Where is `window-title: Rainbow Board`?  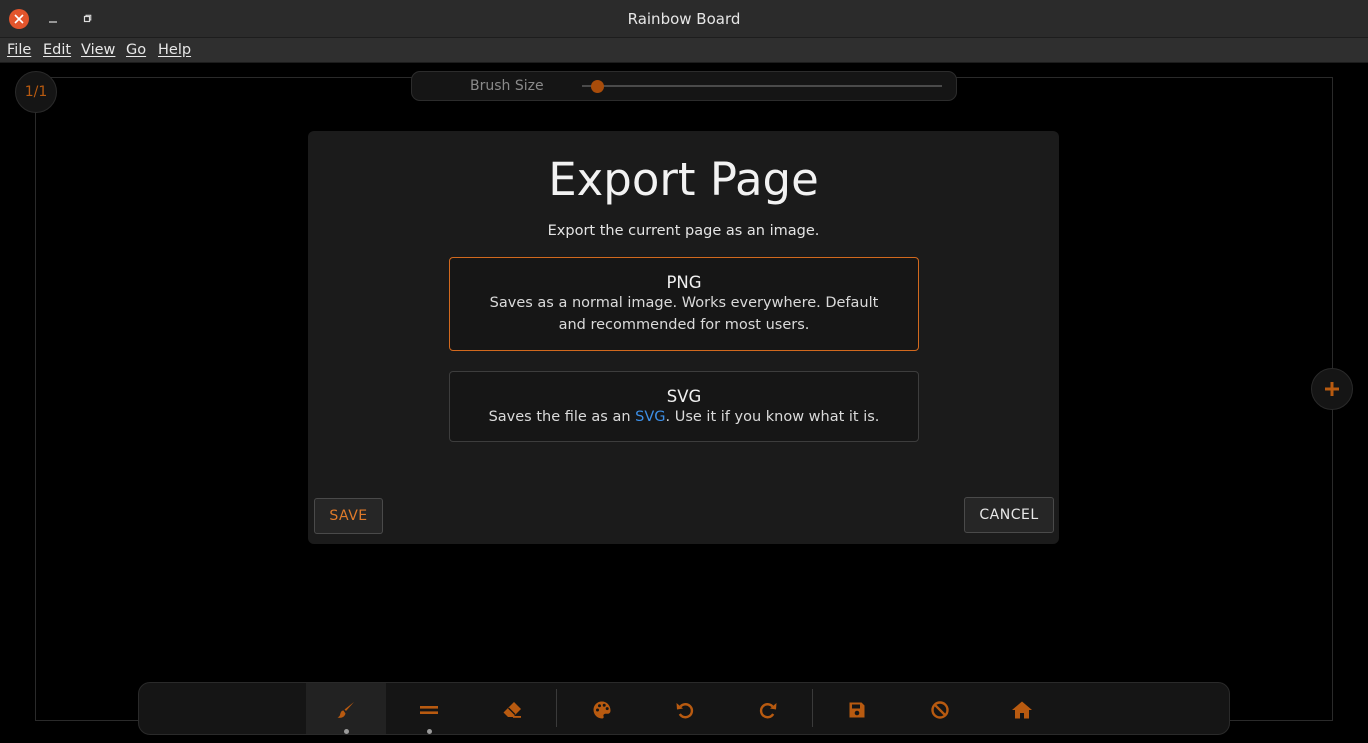
window-title: Rainbow Board is located at coordinates (684, 19).